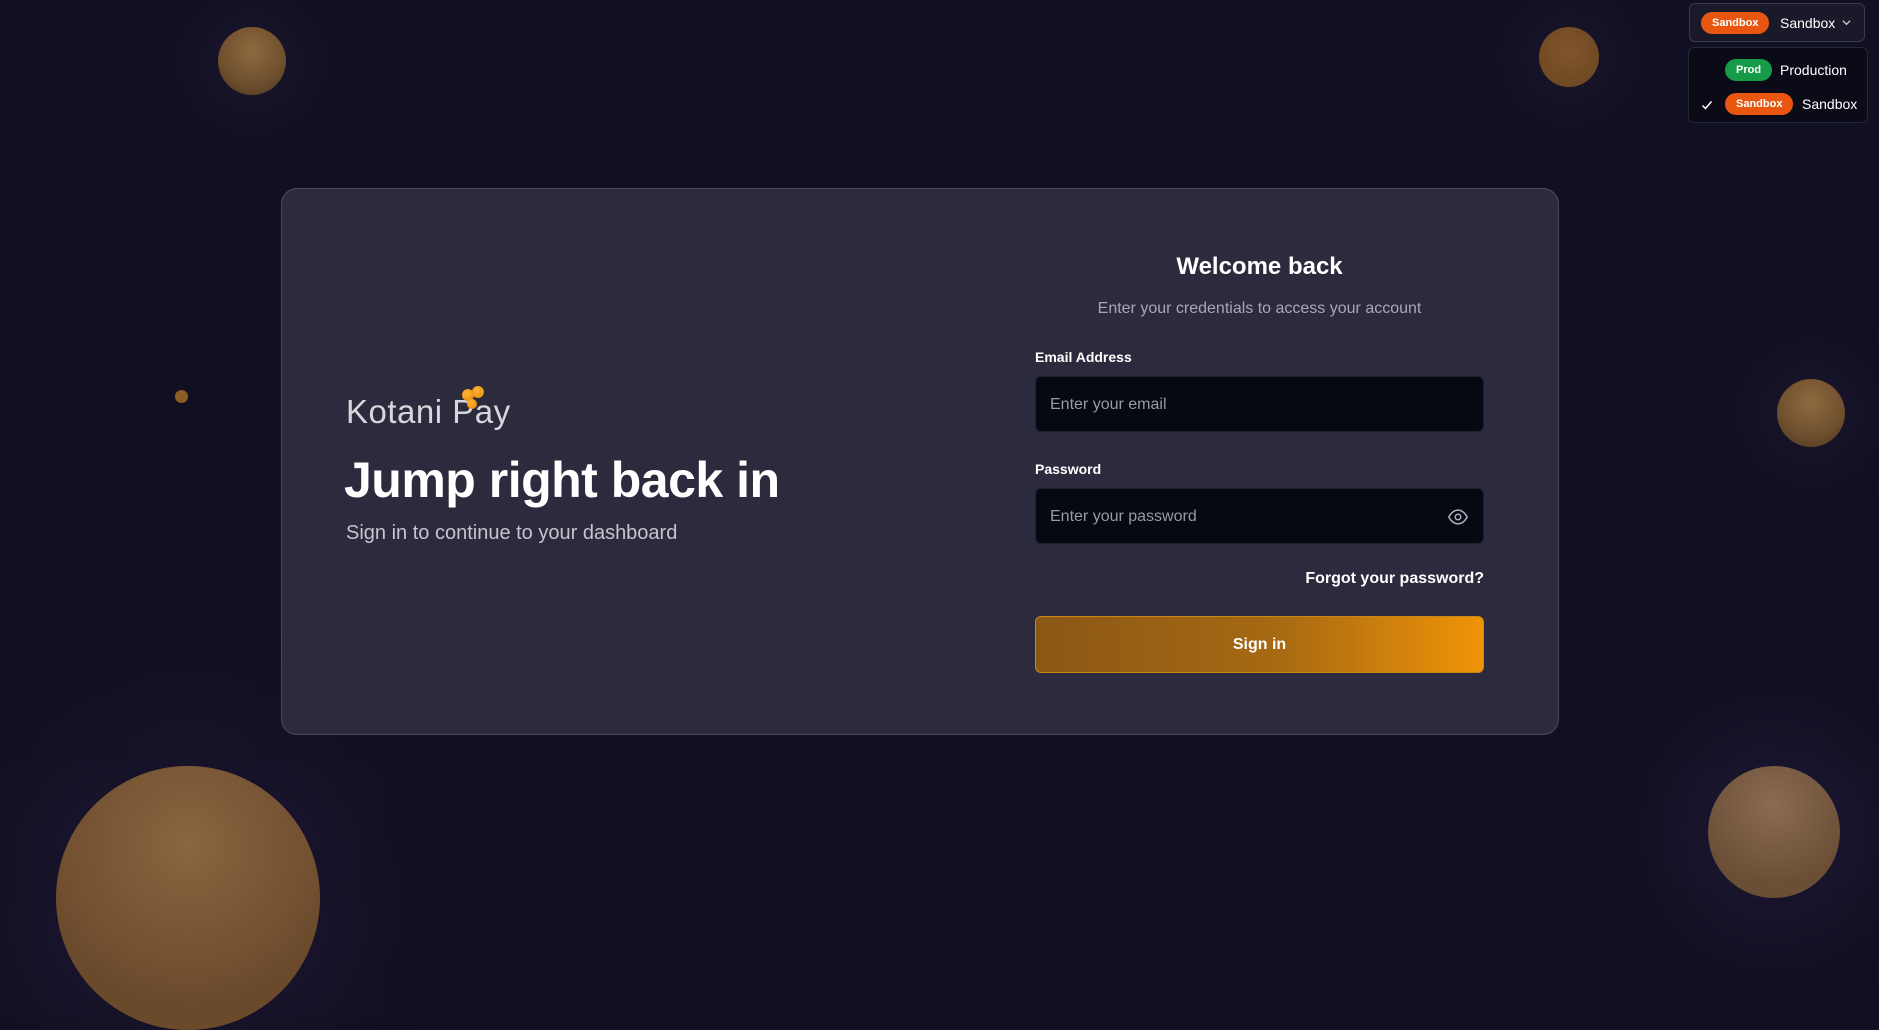 Image resolution: width=1879 pixels, height=1030 pixels. I want to click on email-field, so click(1240, 405).